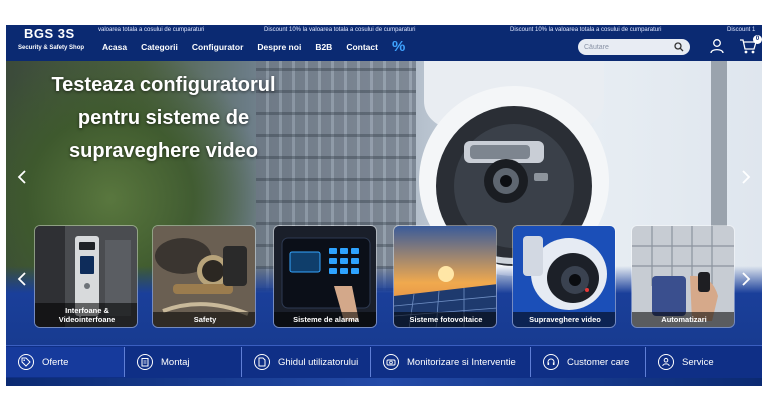 The width and height of the screenshot is (768, 419). What do you see at coordinates (51, 48) in the screenshot?
I see `logo-subtitle: Security & Safety Shop` at bounding box center [51, 48].